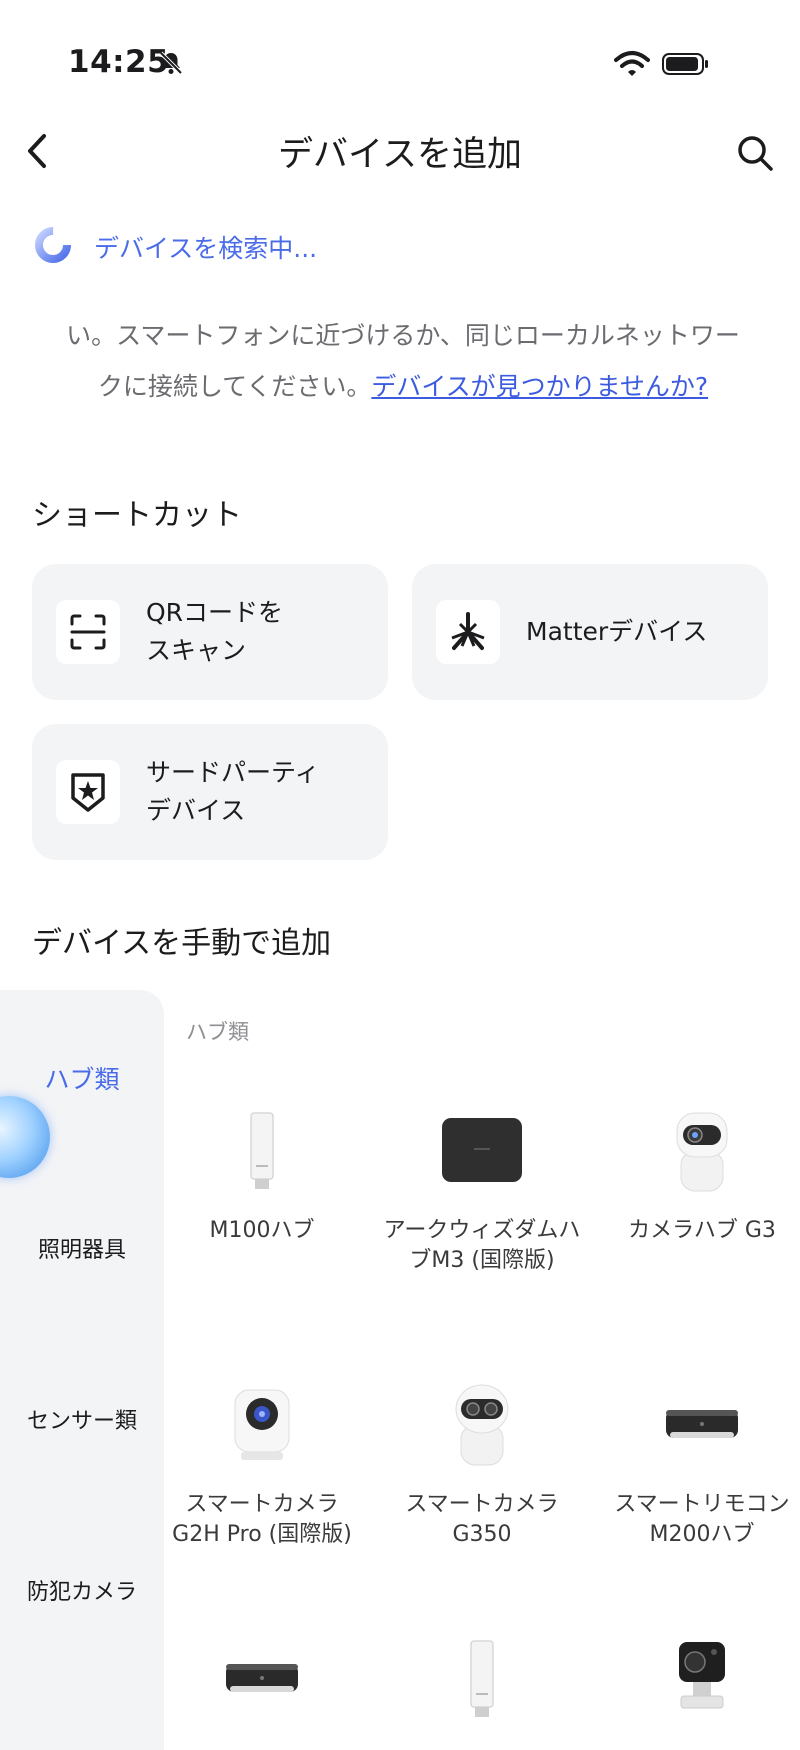  What do you see at coordinates (482, 1424) in the screenshot?
I see `ptz-camera-icon` at bounding box center [482, 1424].